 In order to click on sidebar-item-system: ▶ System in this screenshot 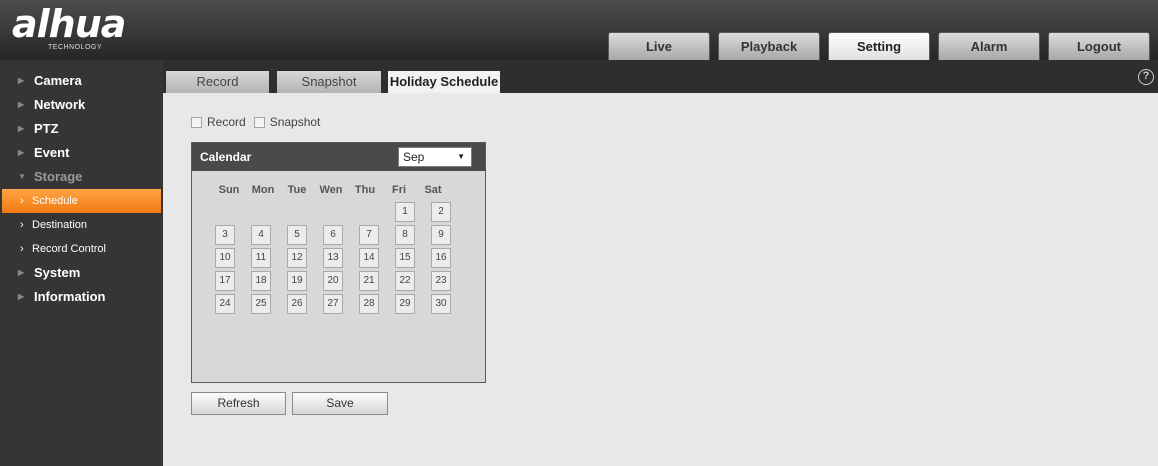, I will do `click(81, 273)`.